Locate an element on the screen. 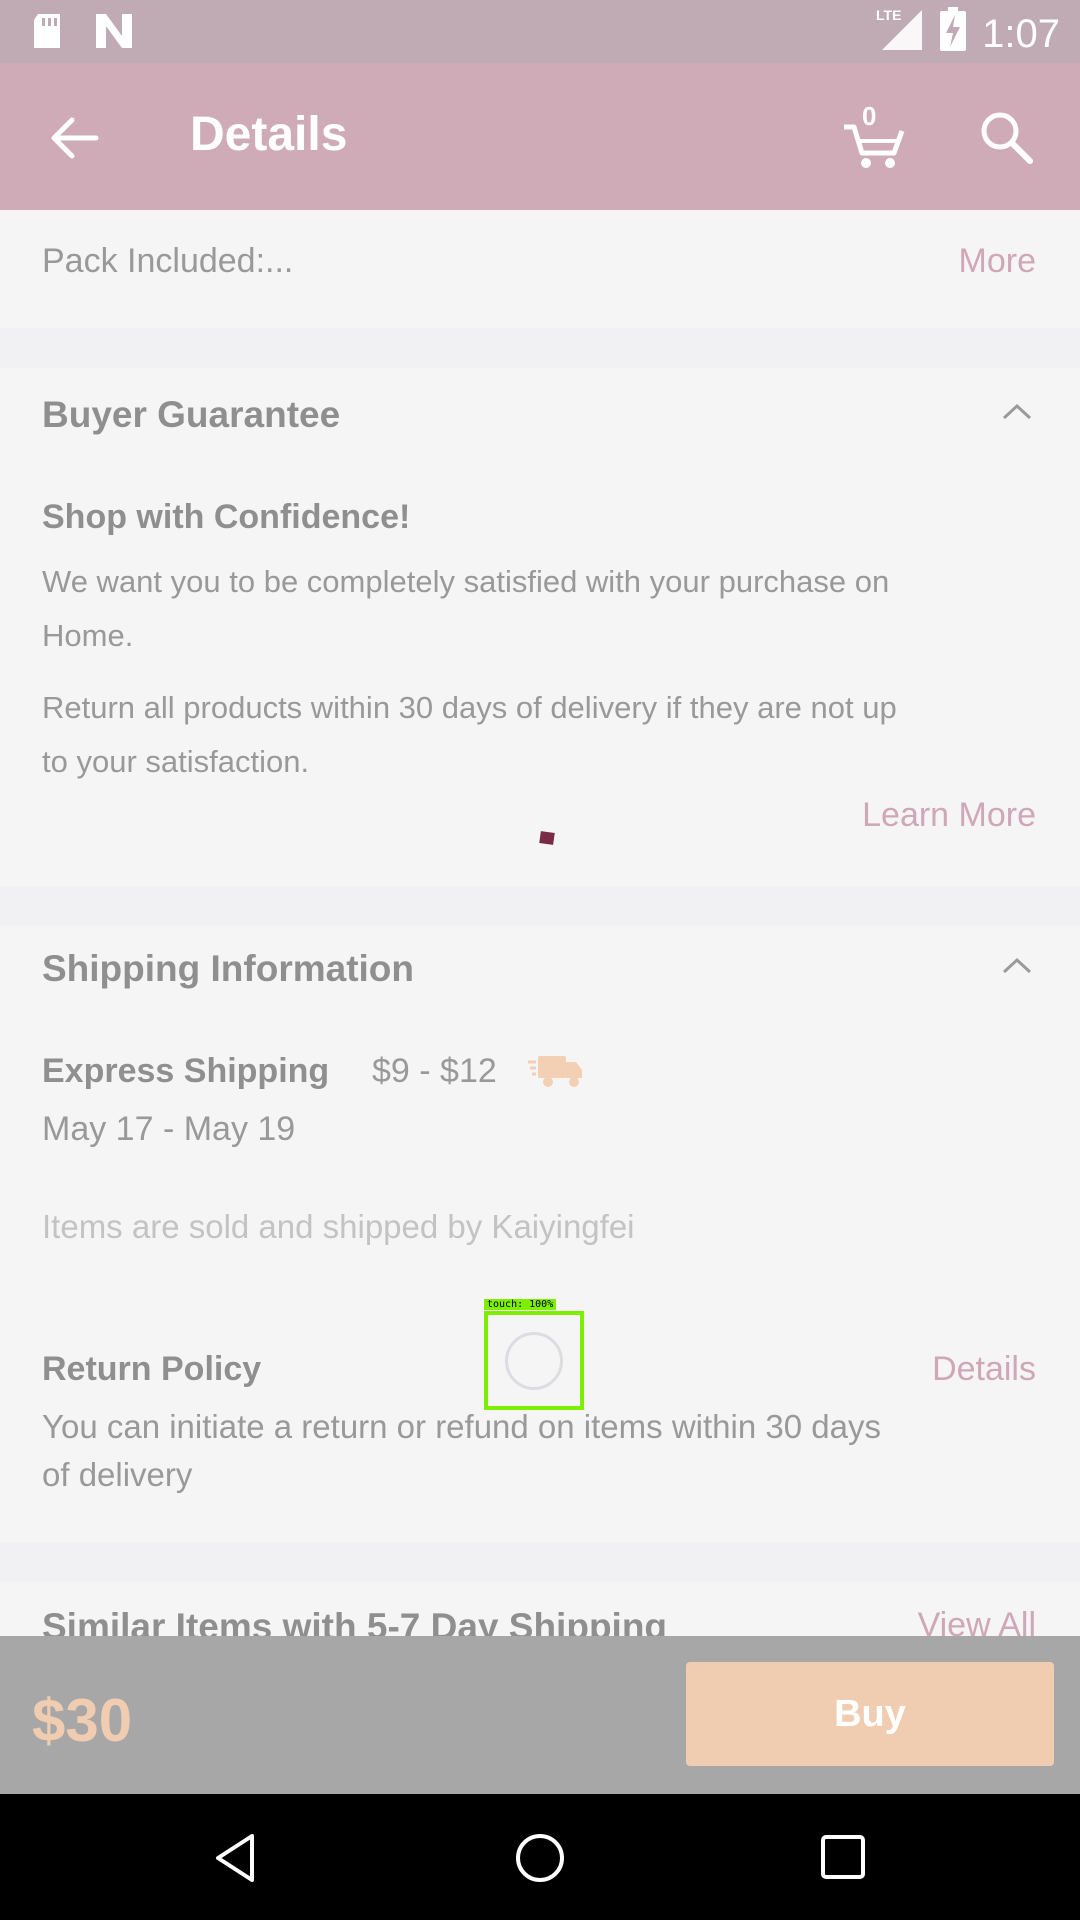 This screenshot has width=1080, height=1920. shipping-information-heading: Shipping Information is located at coordinates (228, 968).